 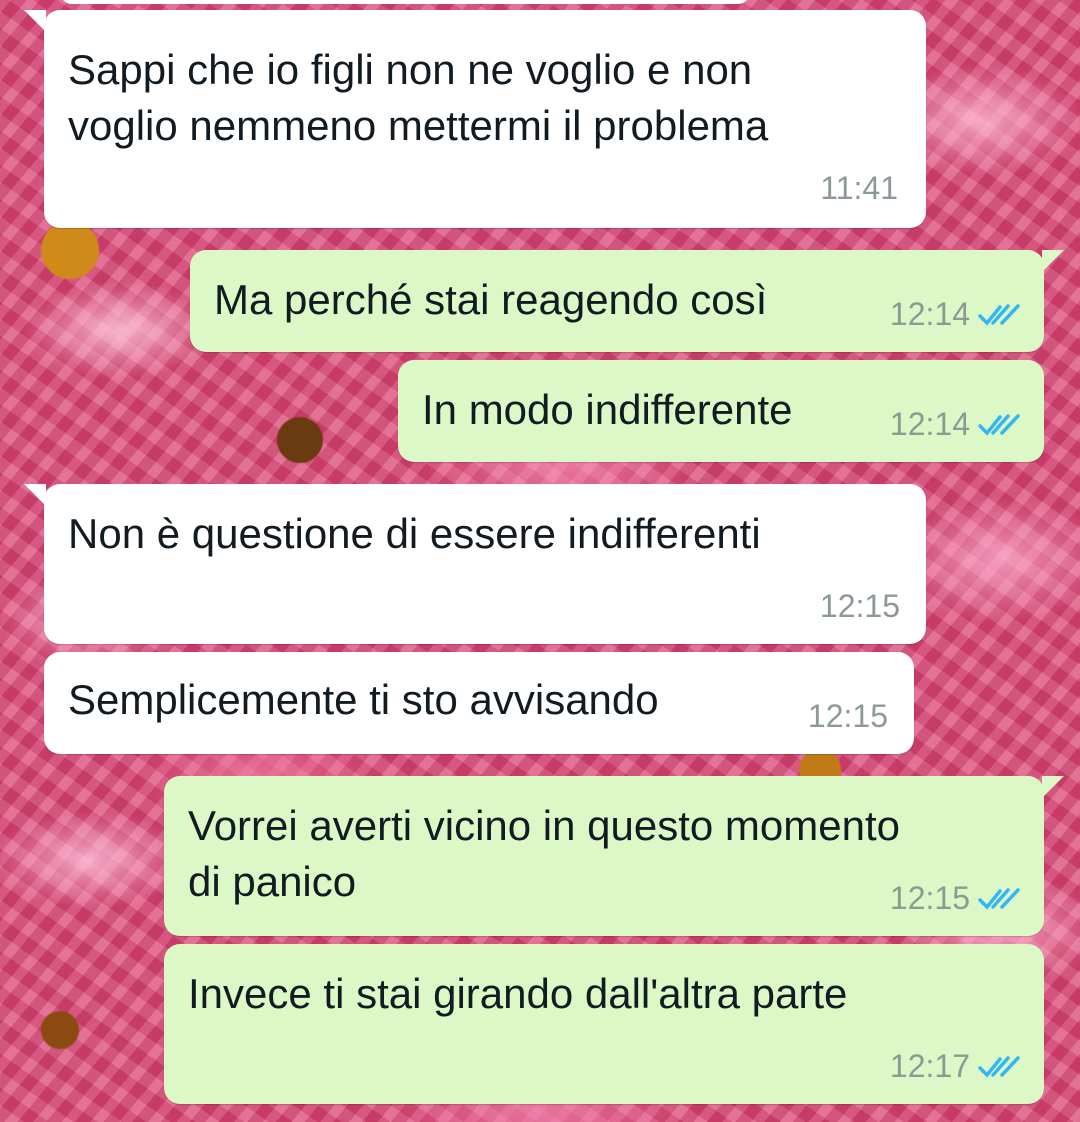 I want to click on message-timestamp: 12:17, so click(x=929, y=1066).